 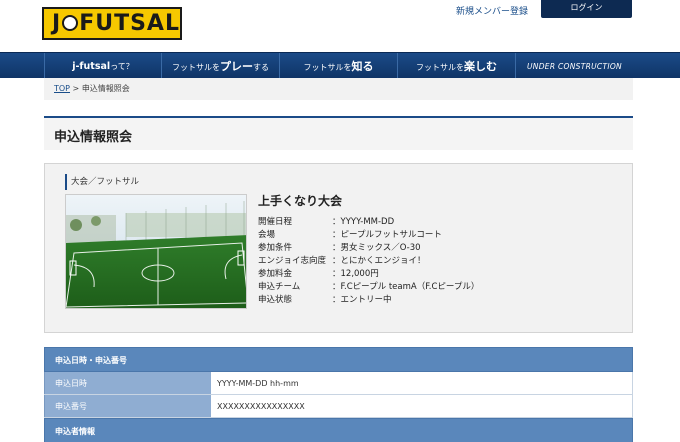 I want to click on detail-row-date: 開催日程 ：YYYY-MM-DD, so click(x=438, y=222).